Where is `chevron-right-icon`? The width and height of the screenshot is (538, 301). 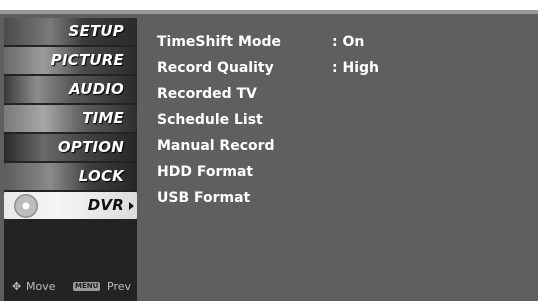 chevron-right-icon is located at coordinates (131, 206).